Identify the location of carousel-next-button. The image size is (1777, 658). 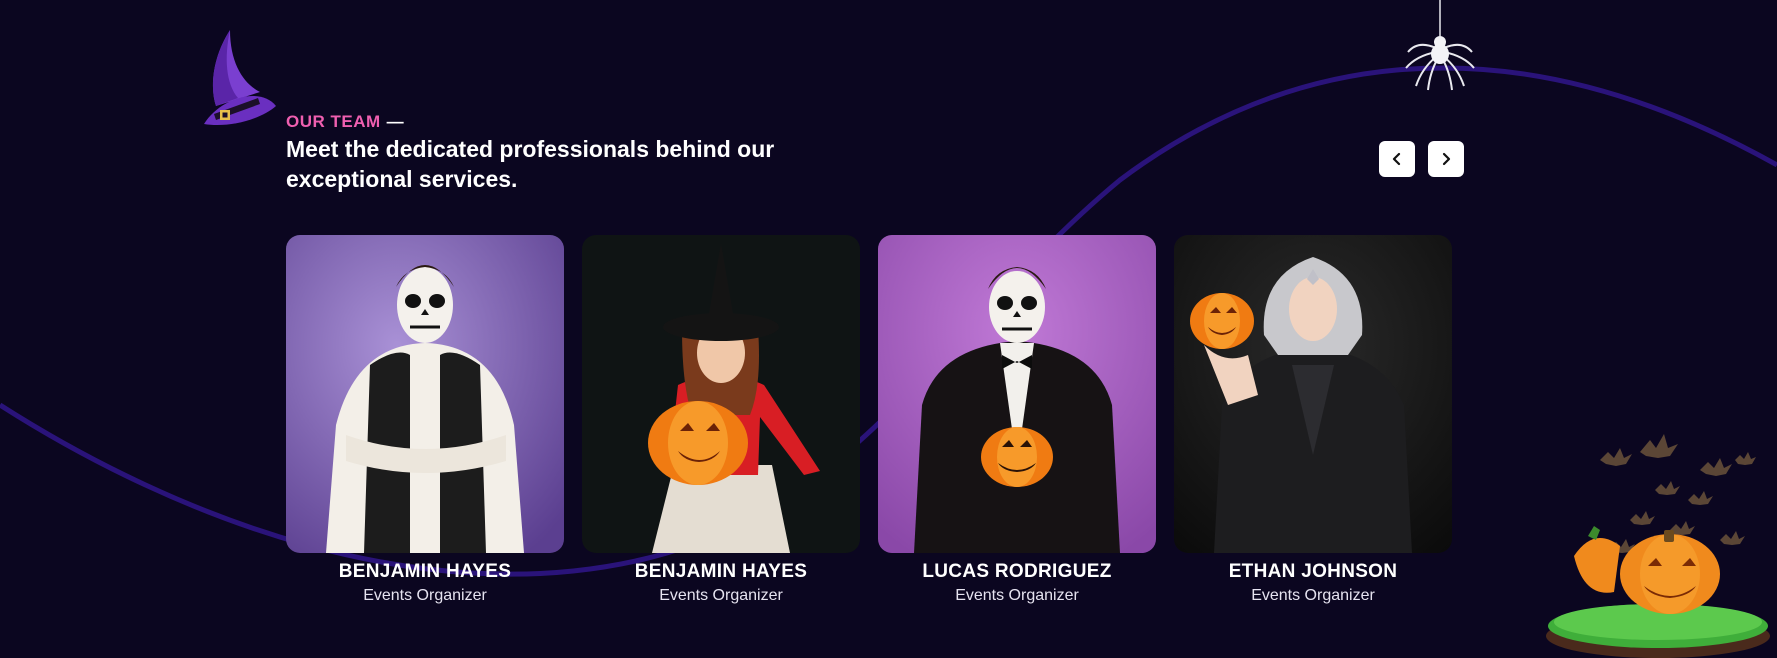
(1446, 159).